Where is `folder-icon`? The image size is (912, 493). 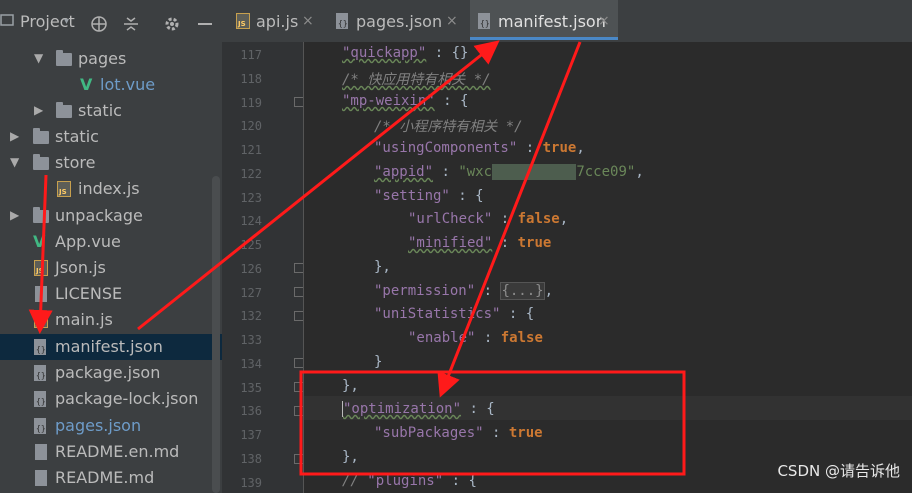 folder-icon is located at coordinates (41, 162).